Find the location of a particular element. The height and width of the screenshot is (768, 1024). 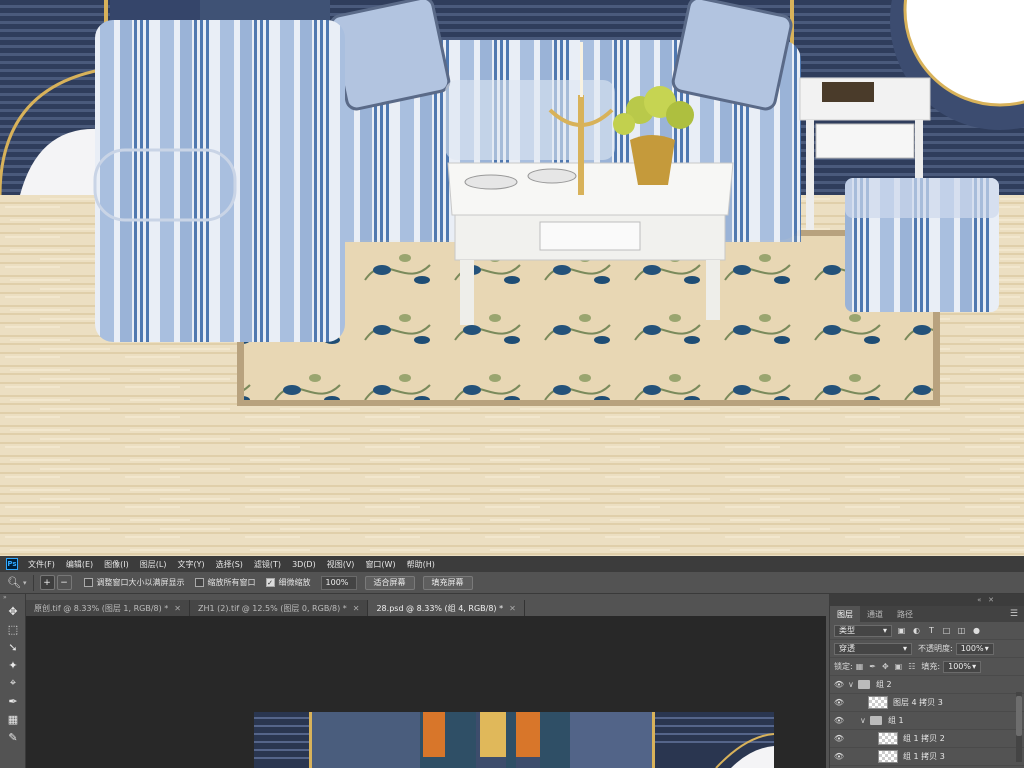

resize-windows-label: 调整窗口大小以满屏显示 is located at coordinates (140, 582).